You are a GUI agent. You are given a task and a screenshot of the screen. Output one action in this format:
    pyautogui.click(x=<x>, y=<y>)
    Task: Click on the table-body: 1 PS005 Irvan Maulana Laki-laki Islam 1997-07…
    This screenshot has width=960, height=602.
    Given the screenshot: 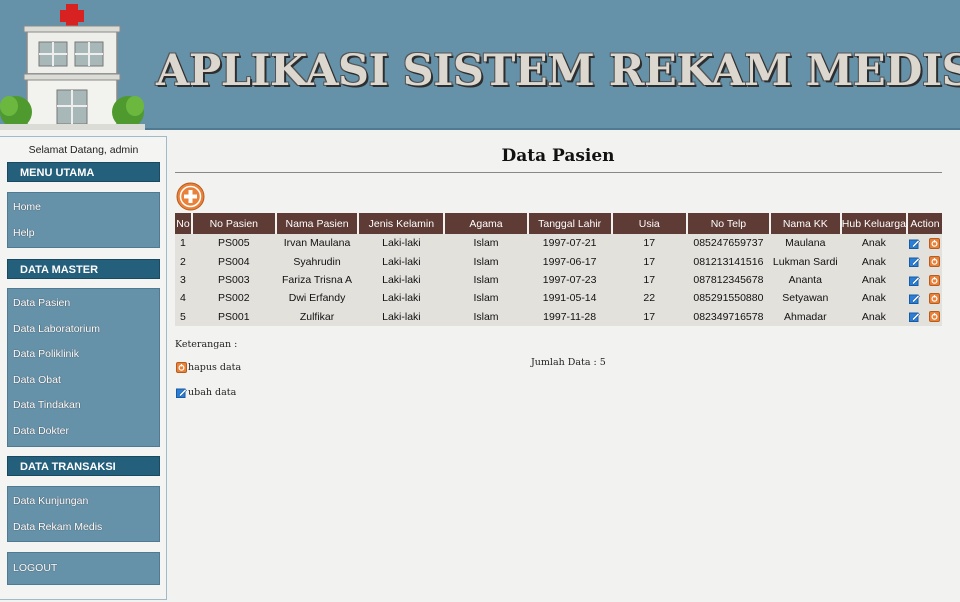 What is the action you would take?
    pyautogui.click(x=558, y=280)
    